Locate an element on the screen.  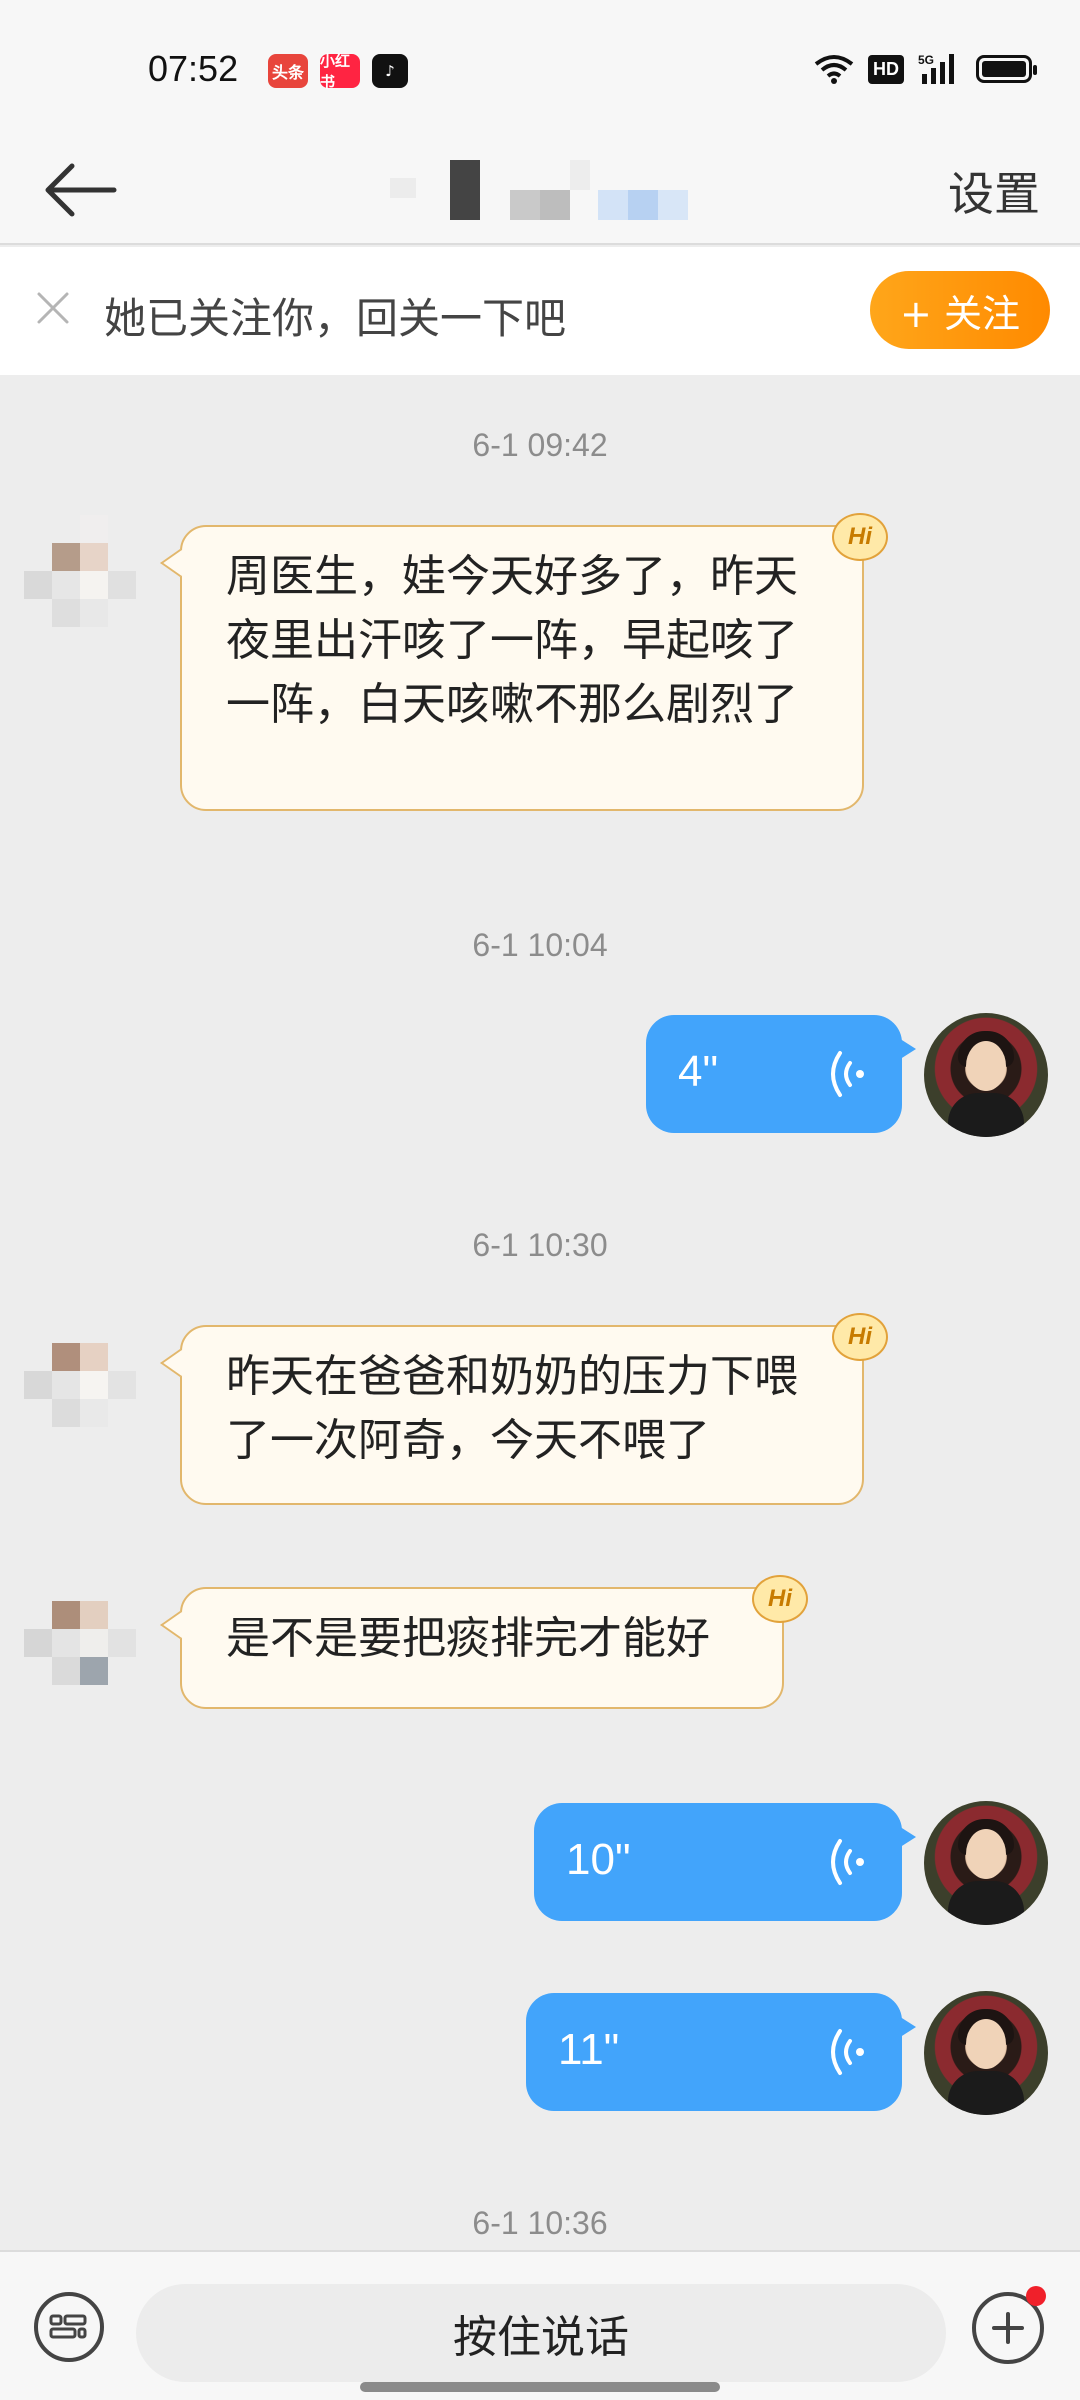
outgoing-voice-message: 11" is located at coordinates (721, 2052).